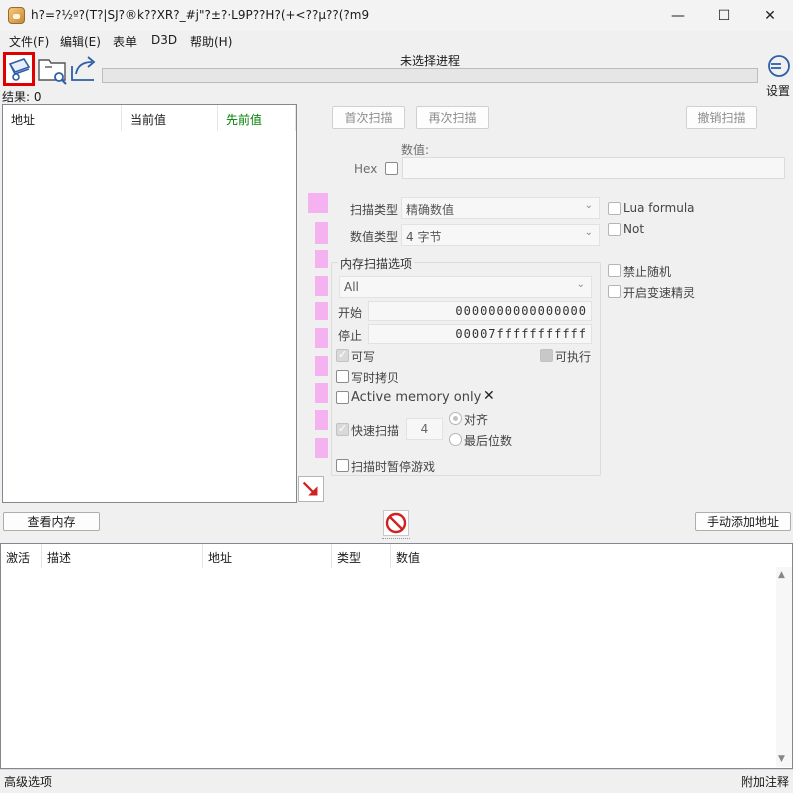 This screenshot has width=793, height=793. I want to click on active-memory-checkbox, so click(342, 397).